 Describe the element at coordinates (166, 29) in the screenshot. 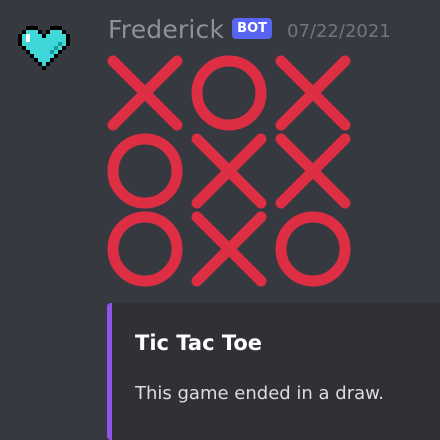

I see `username: Frederick` at that location.